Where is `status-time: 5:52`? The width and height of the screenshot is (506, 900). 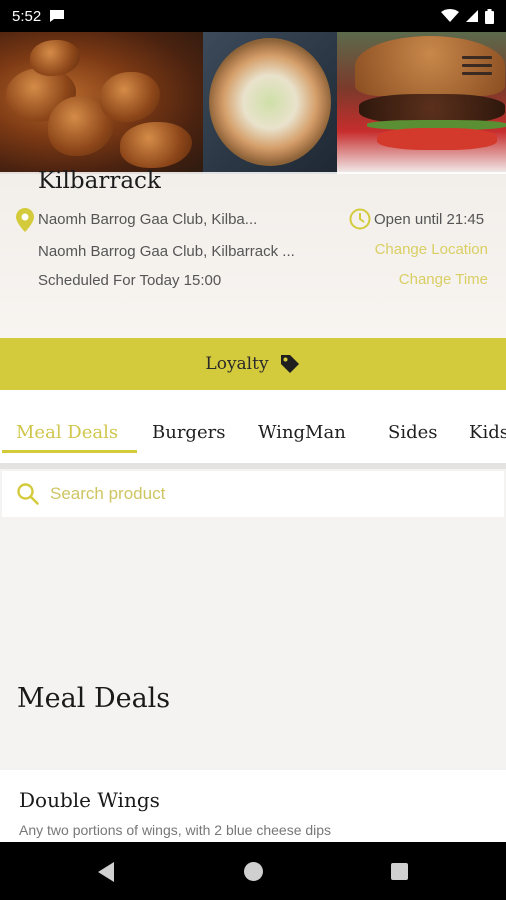 status-time: 5:52 is located at coordinates (27, 16).